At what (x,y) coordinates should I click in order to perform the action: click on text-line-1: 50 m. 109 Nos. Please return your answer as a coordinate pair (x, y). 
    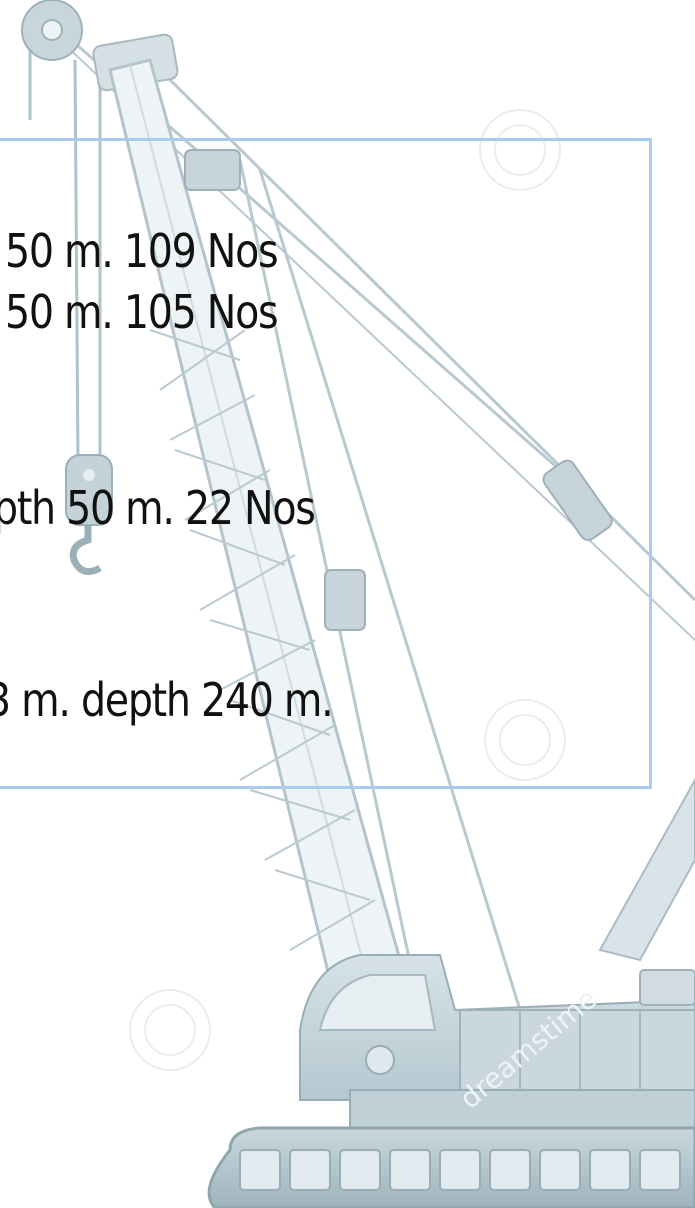
    Looking at the image, I should click on (142, 251).